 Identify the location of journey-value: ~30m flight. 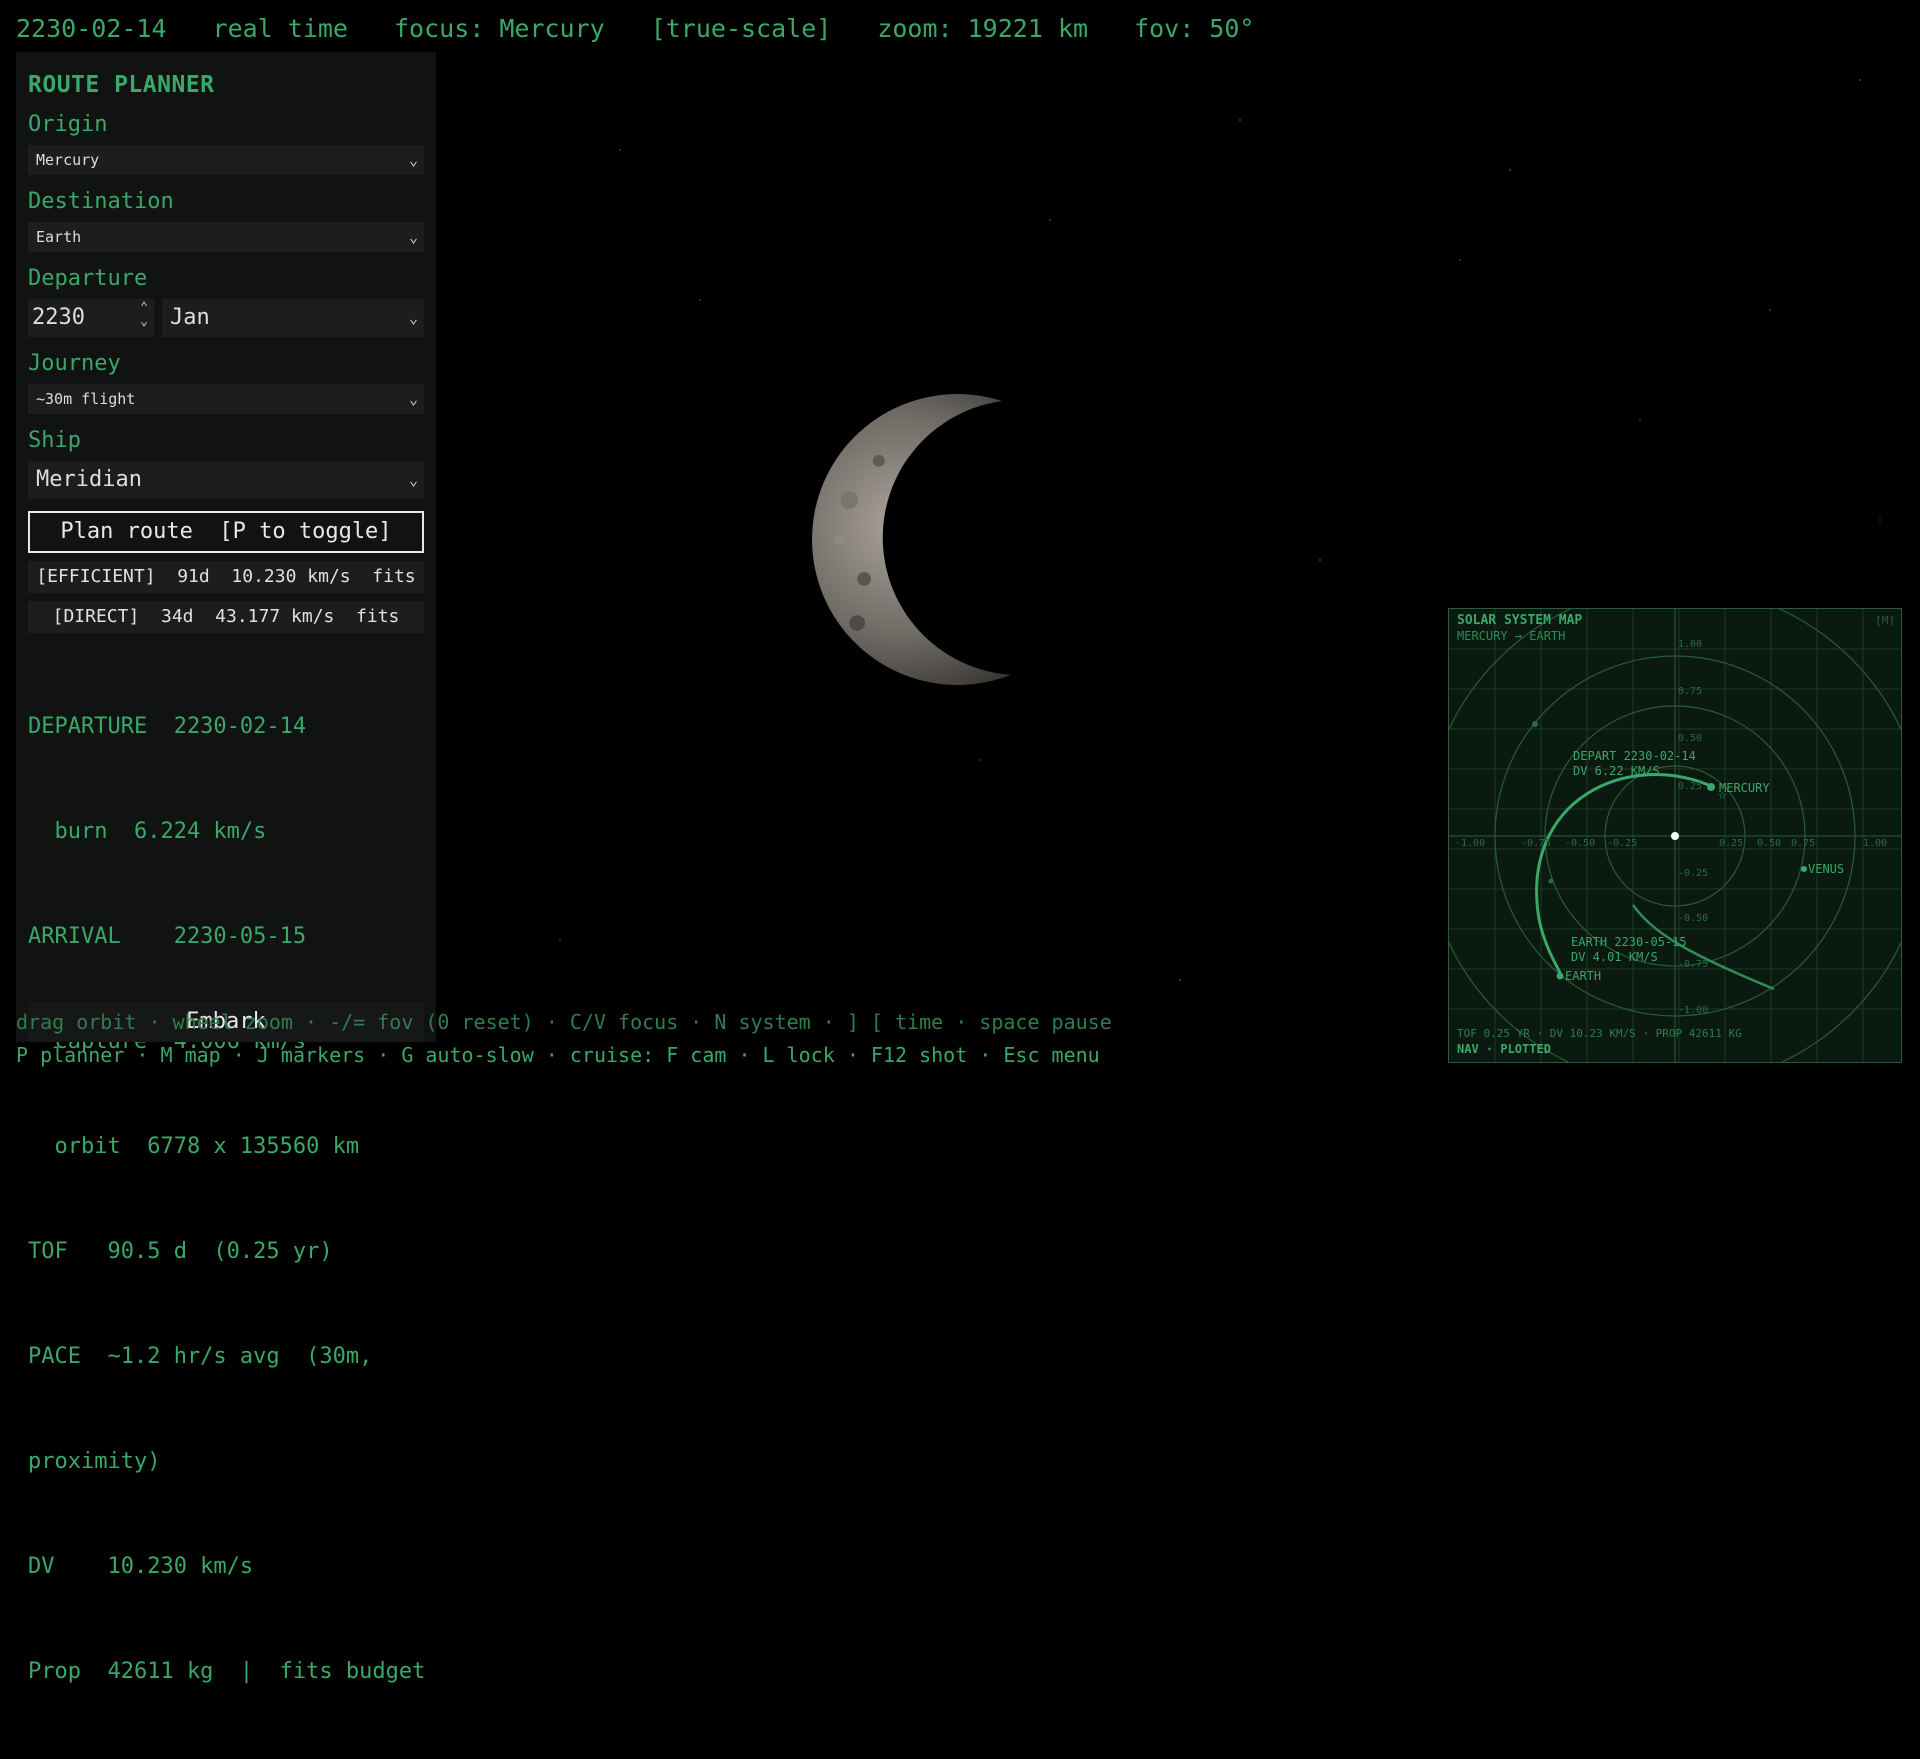
(86, 399).